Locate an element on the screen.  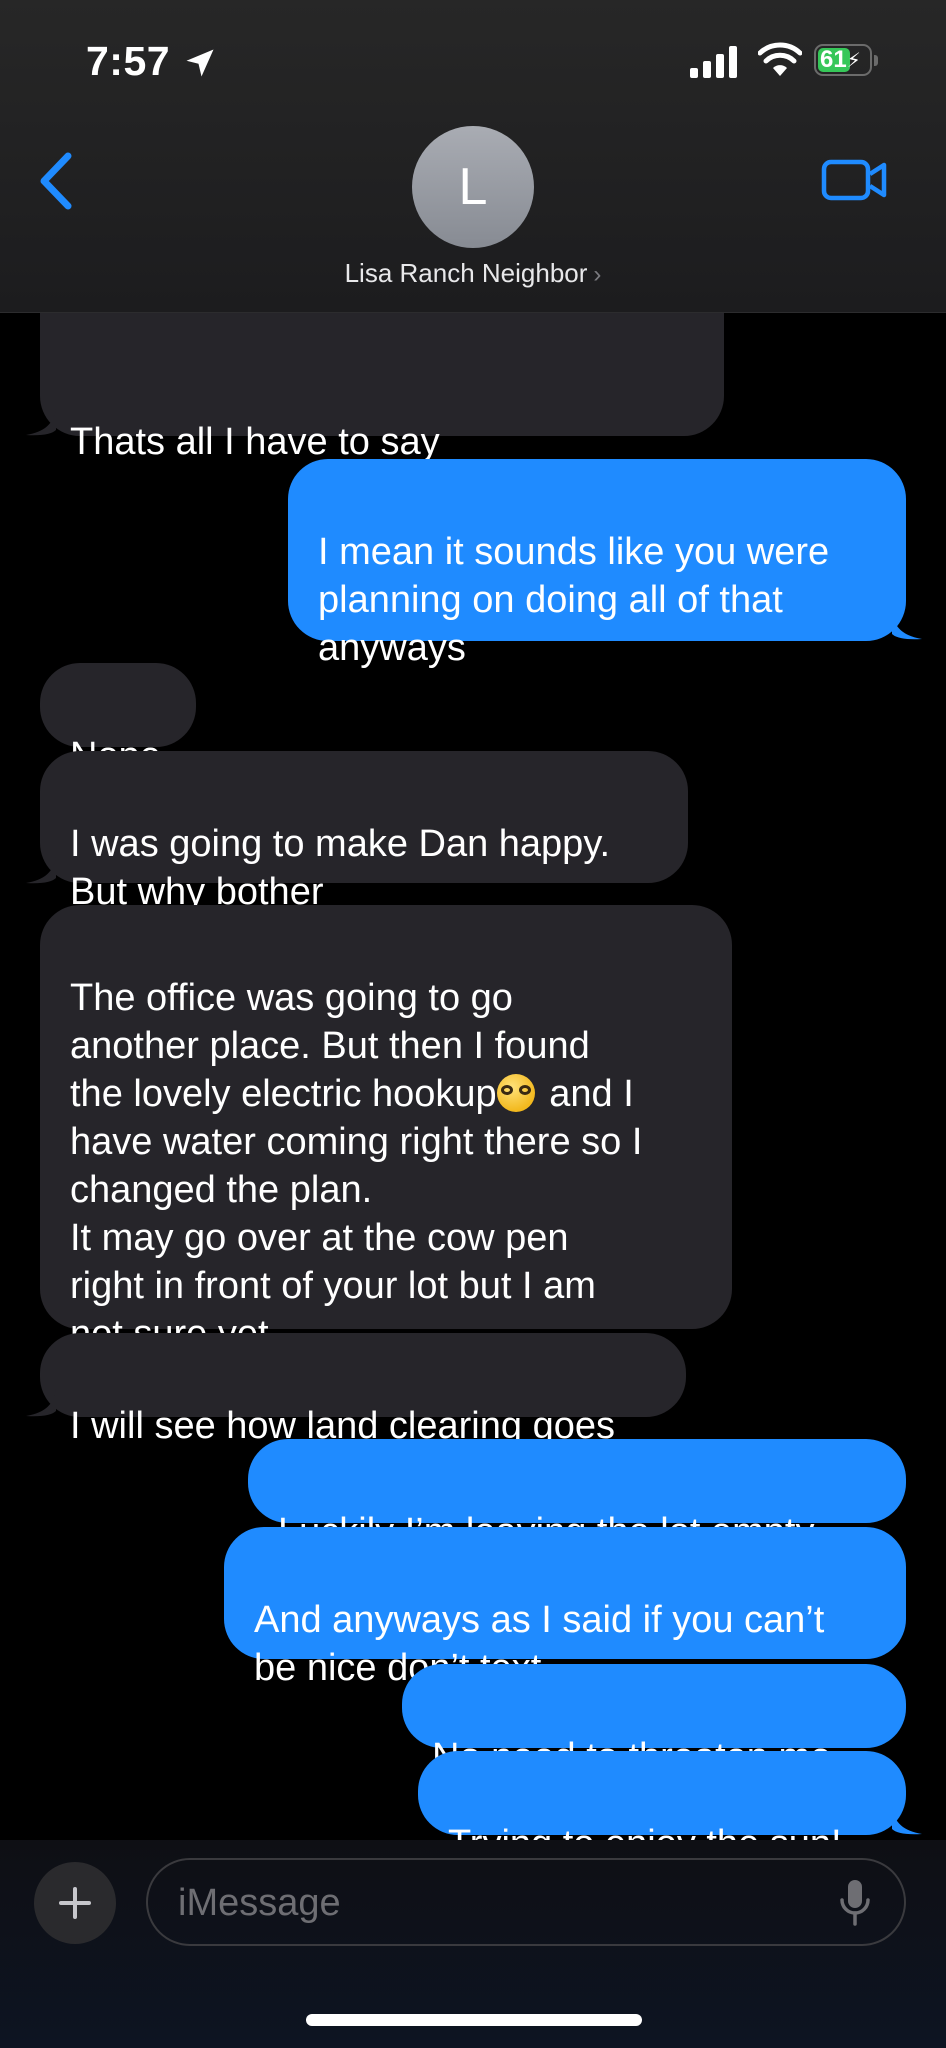
outgoing-message: Trying to enjoy the sun! is located at coordinates (662, 1808).